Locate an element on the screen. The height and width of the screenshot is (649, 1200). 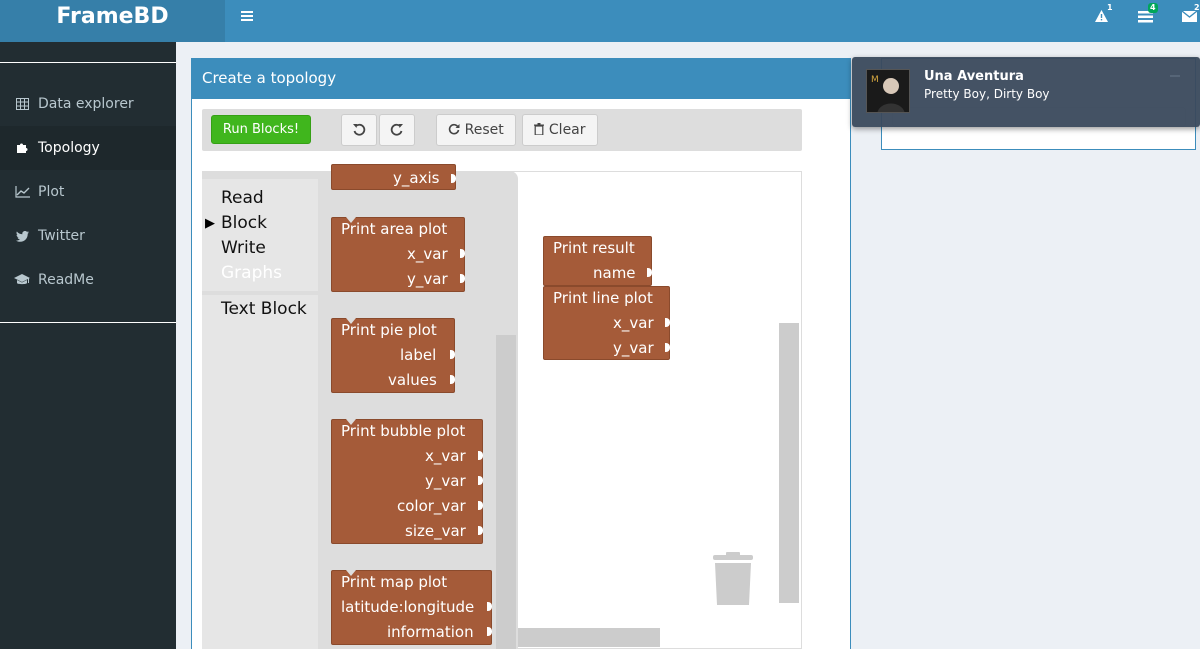
category-text-block: Text Block is located at coordinates (264, 309).